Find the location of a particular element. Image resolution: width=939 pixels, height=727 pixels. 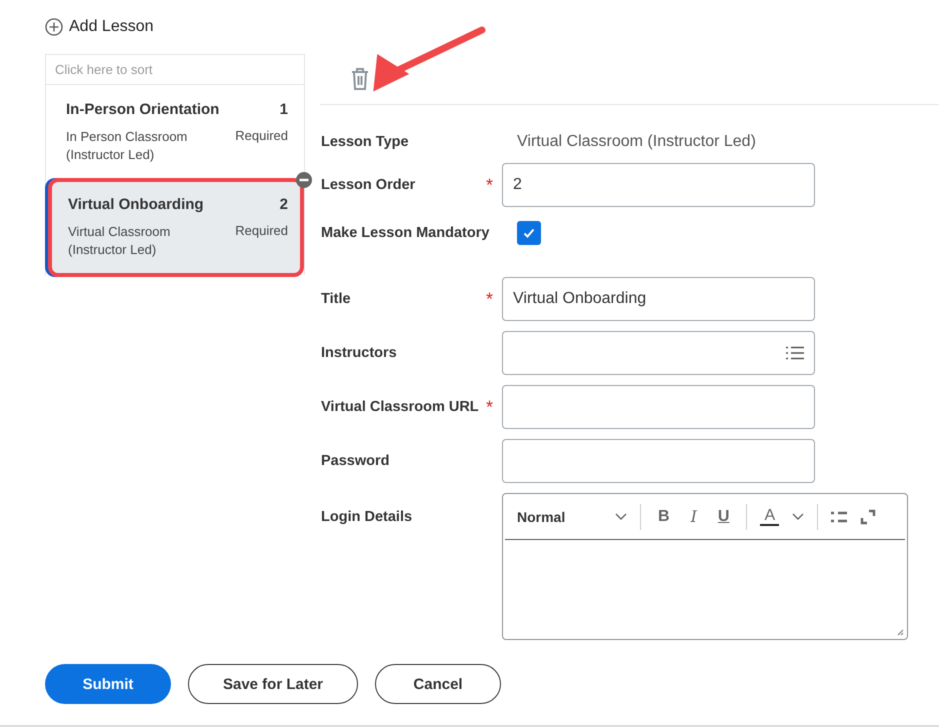

list-icon is located at coordinates (795, 353).